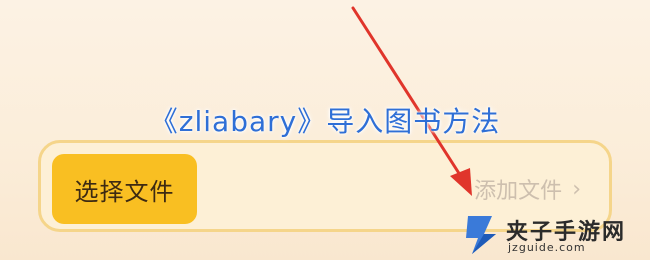 The image size is (650, 260). I want to click on watermark-logo-icon, so click(481, 235).